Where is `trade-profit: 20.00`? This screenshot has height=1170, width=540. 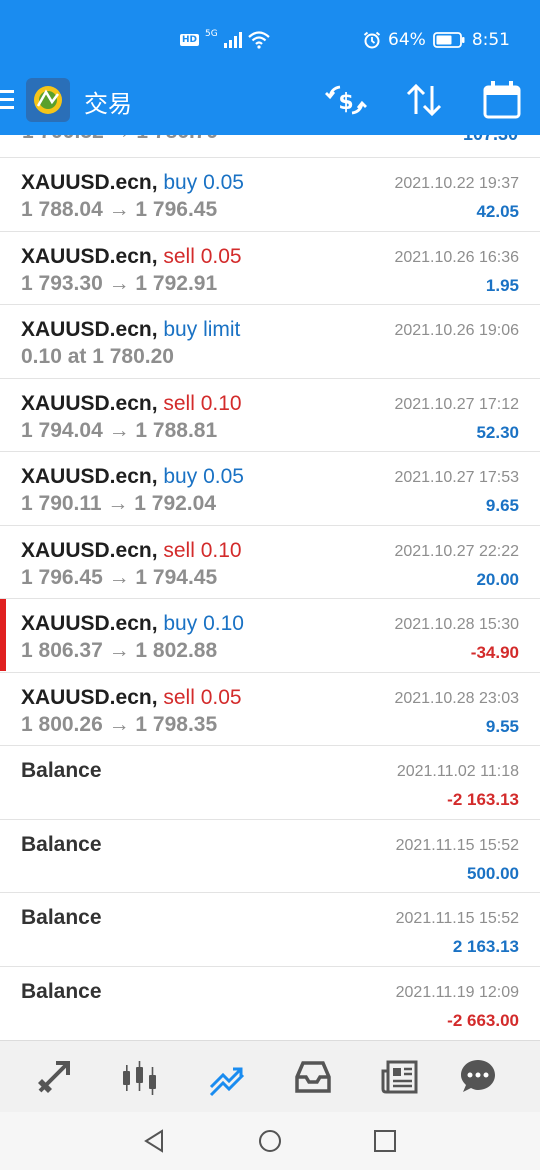 trade-profit: 20.00 is located at coordinates (497, 579).